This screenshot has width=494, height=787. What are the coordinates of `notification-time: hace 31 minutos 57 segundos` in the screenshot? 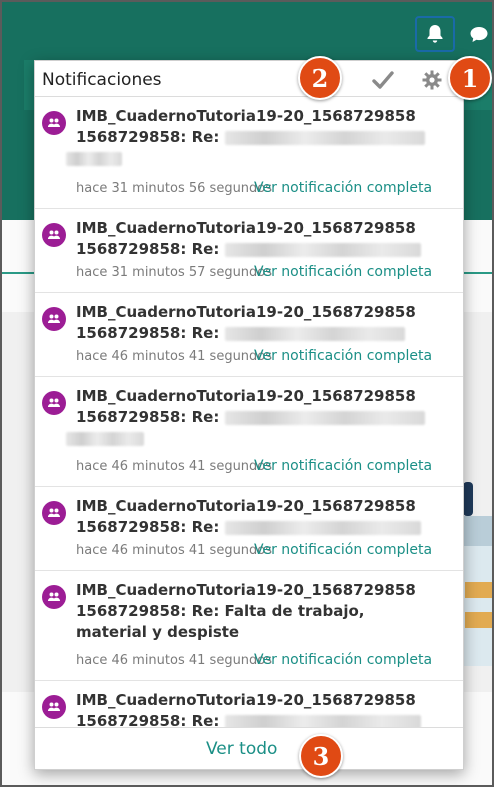 It's located at (174, 272).